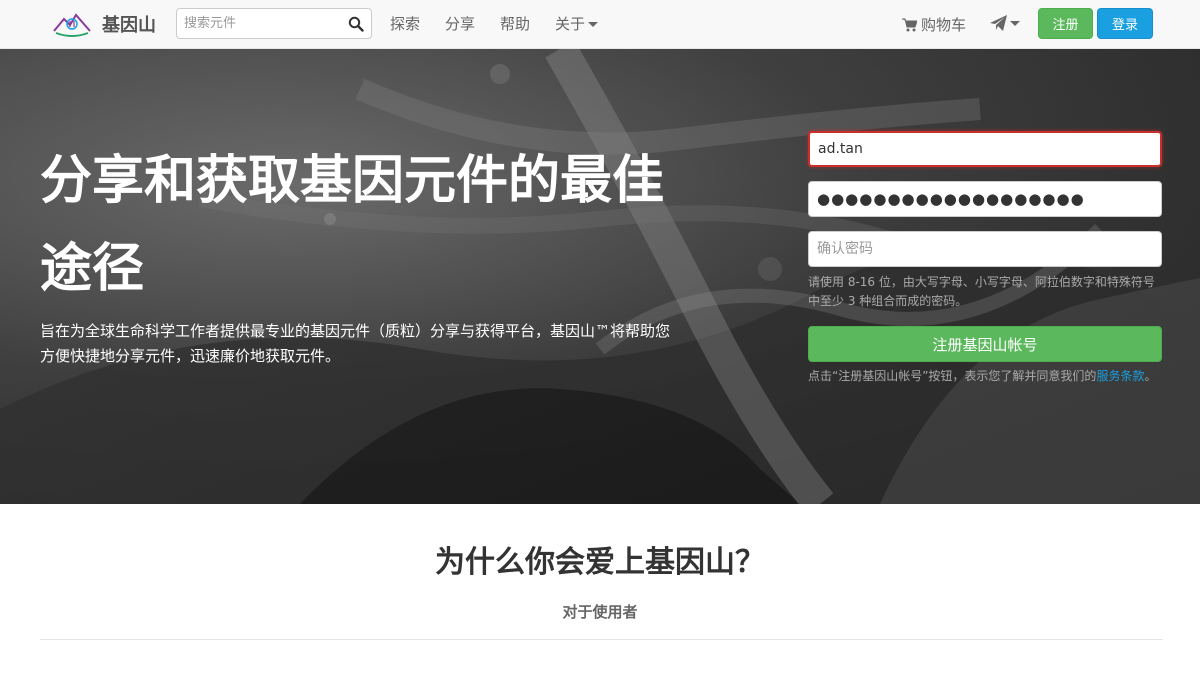  What do you see at coordinates (985, 344) in the screenshot?
I see `signup-submit-button: 注册基因山帐号` at bounding box center [985, 344].